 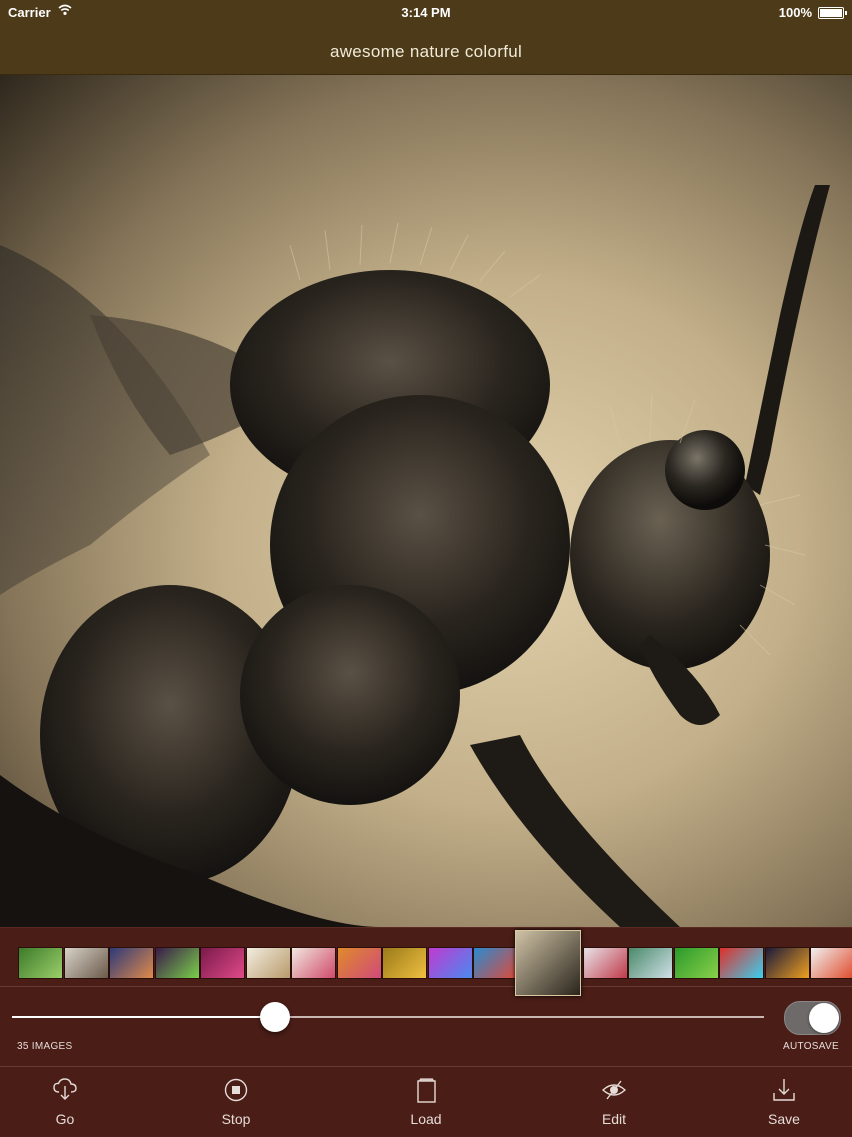 I want to click on go-label: Go, so click(x=65, y=1119).